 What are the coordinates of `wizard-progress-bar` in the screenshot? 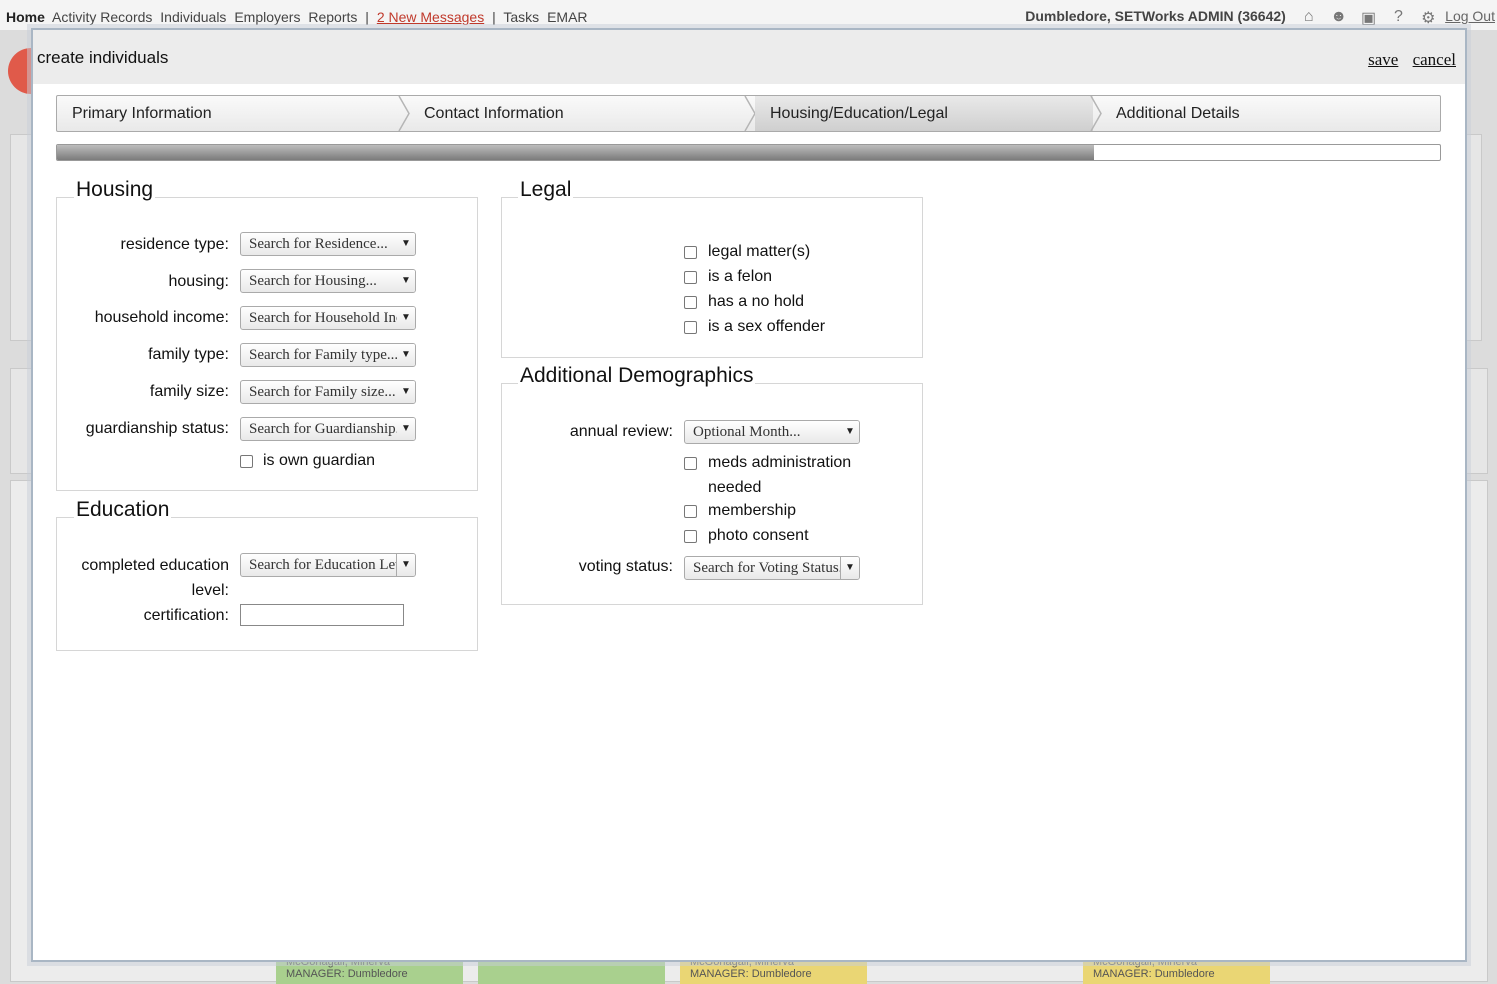 It's located at (748, 152).